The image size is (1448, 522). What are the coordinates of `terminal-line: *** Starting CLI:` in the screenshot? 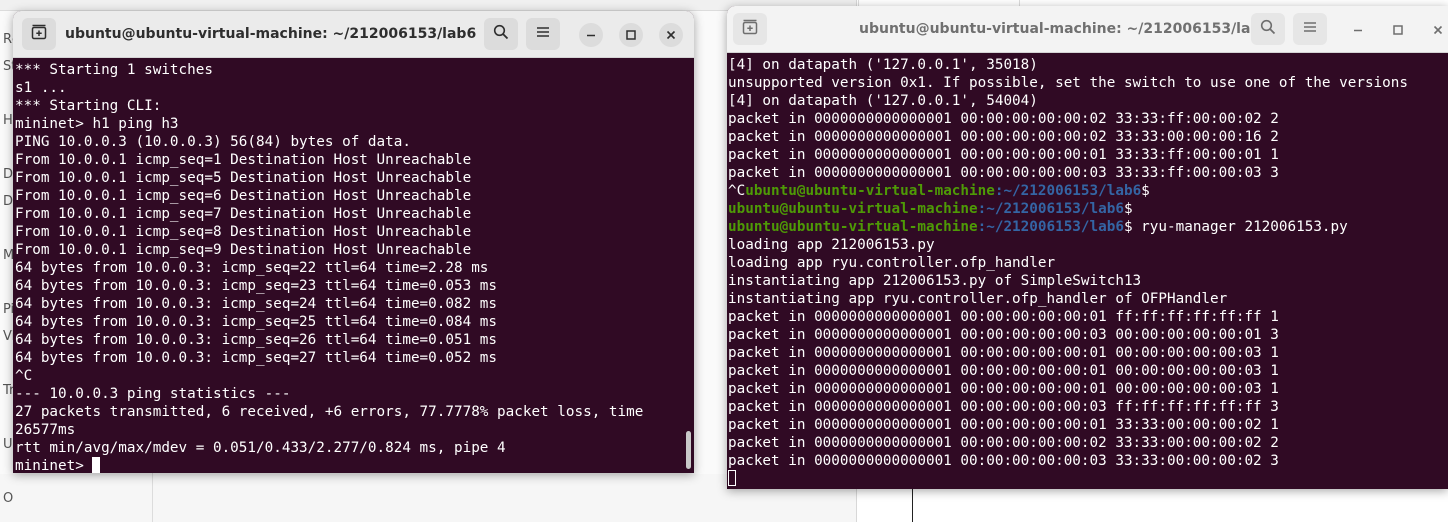 It's located at (88, 106).